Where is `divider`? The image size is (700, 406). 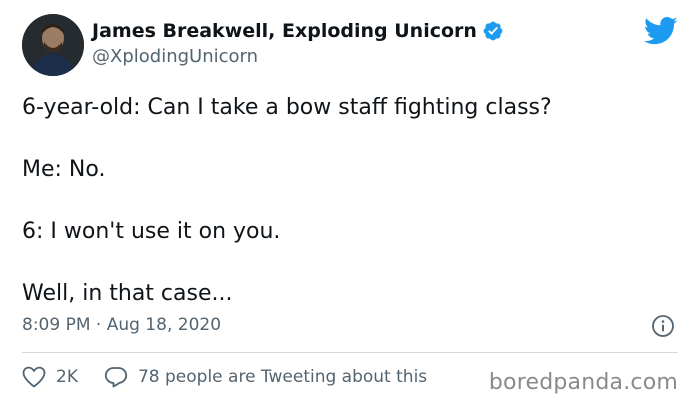 divider is located at coordinates (350, 352).